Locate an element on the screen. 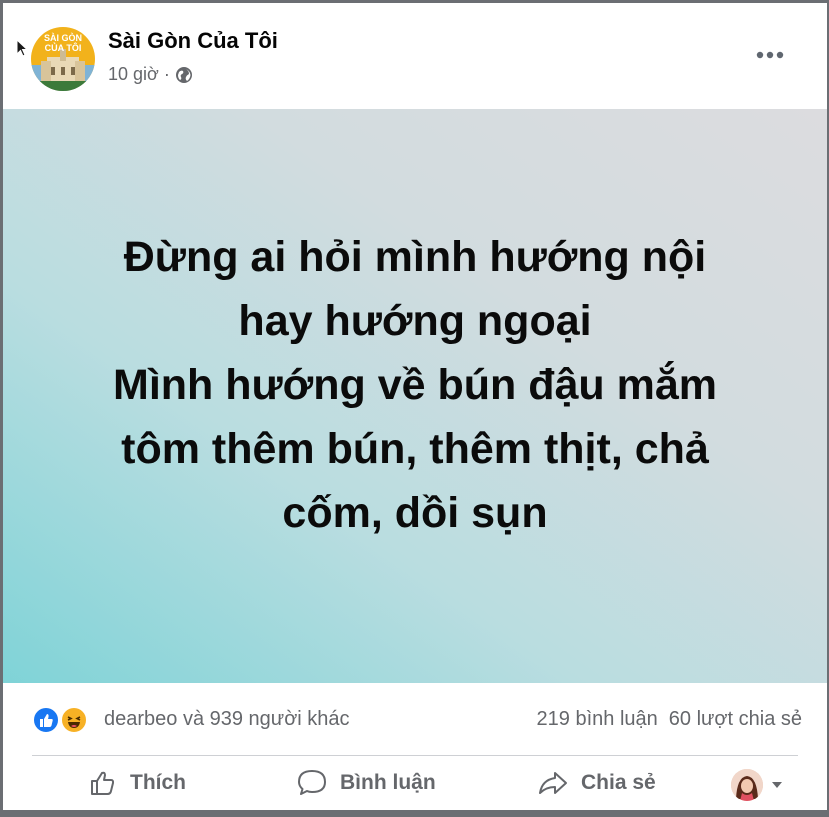 The image size is (829, 817). engagement-counts: 219 bình luận 60 lượt chia sẻ is located at coordinates (669, 719).